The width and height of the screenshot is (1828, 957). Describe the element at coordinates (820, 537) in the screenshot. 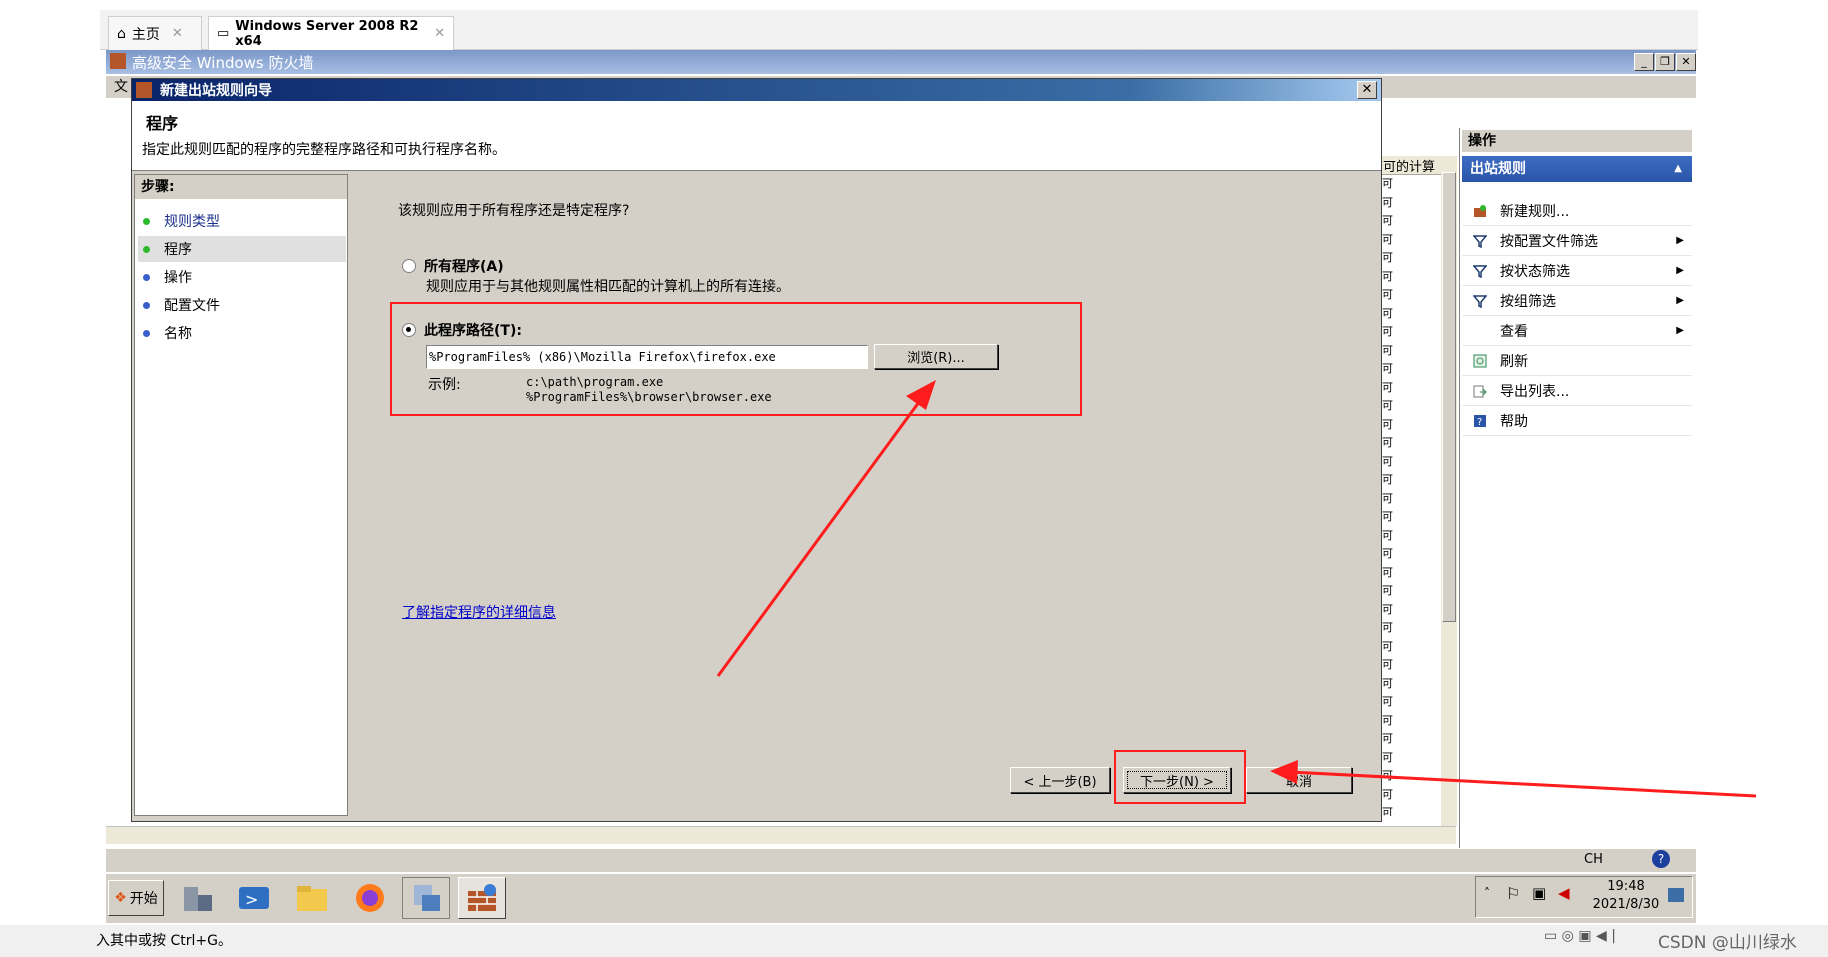

I see `arrow-to-browse` at that location.